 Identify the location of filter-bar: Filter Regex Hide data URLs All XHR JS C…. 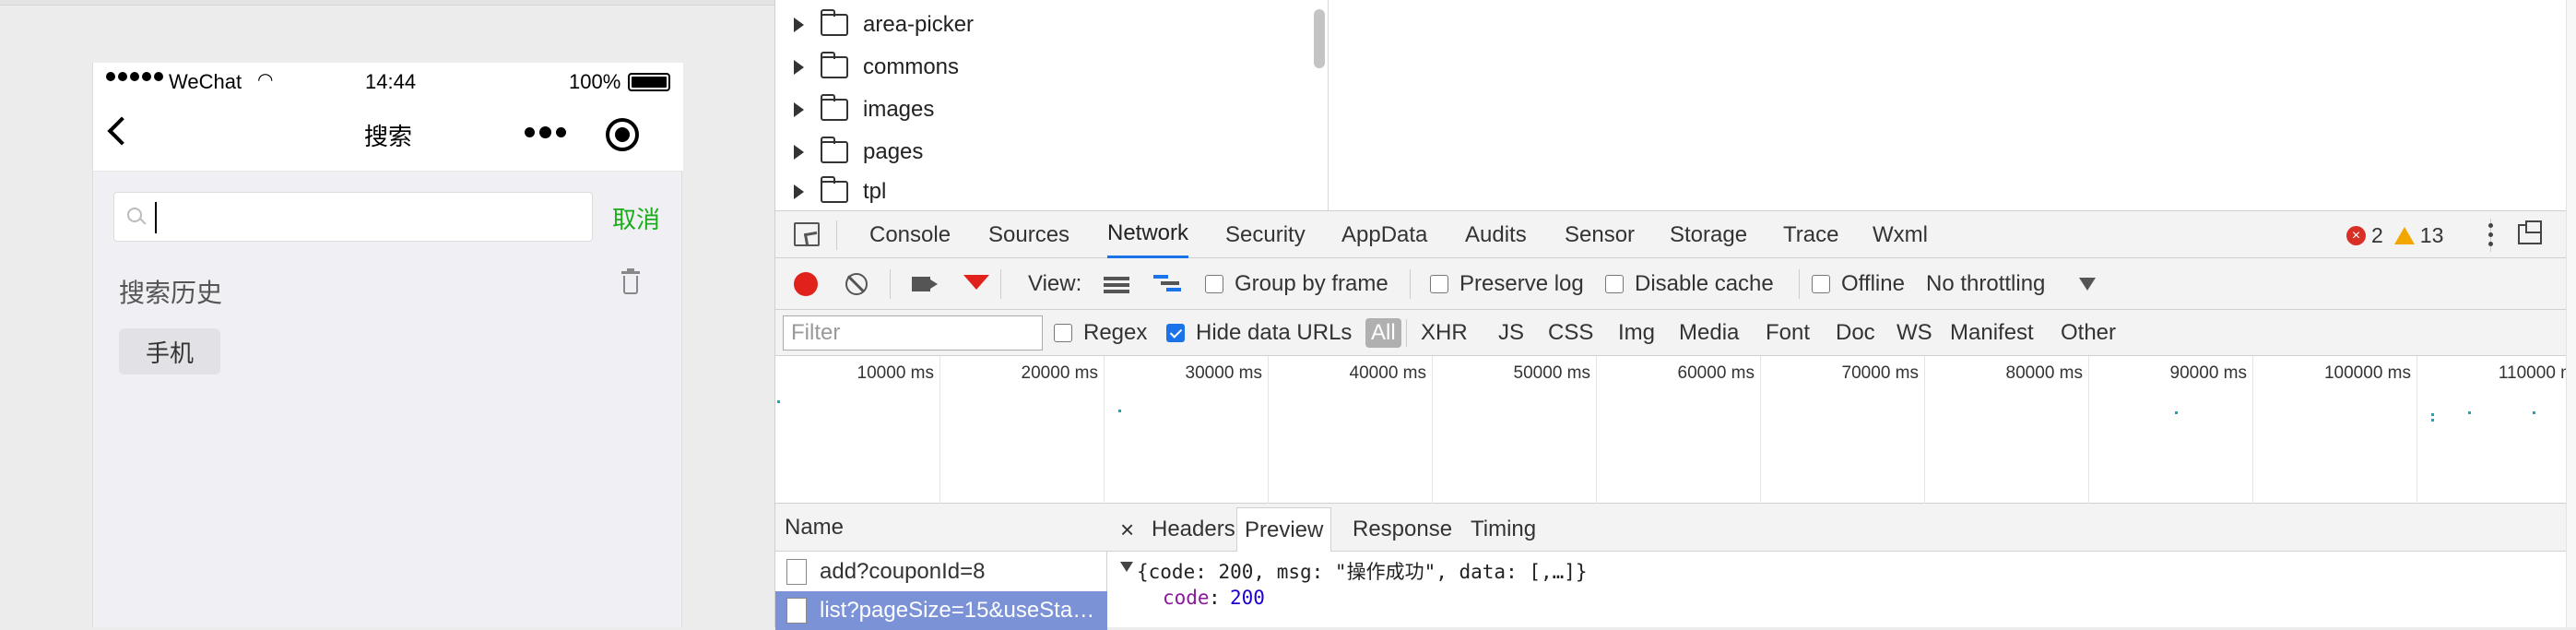
(1675, 333).